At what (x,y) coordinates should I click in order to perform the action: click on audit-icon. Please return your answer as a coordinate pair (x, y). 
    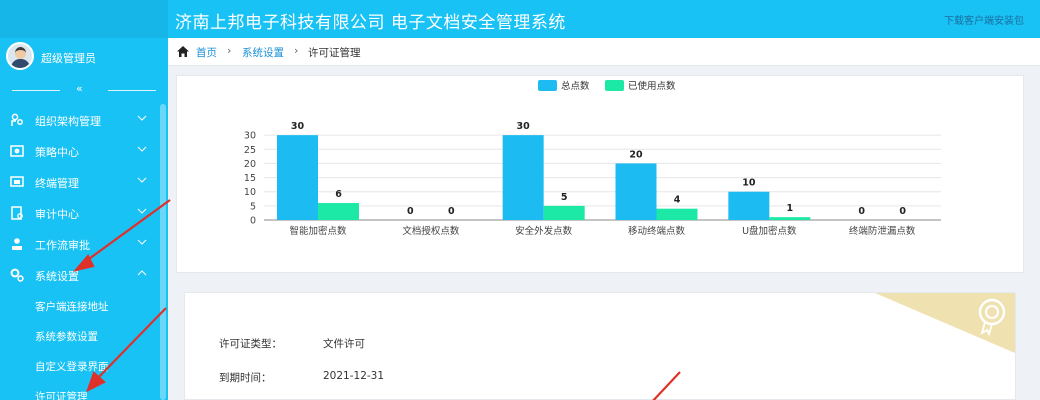
    Looking at the image, I should click on (17, 213).